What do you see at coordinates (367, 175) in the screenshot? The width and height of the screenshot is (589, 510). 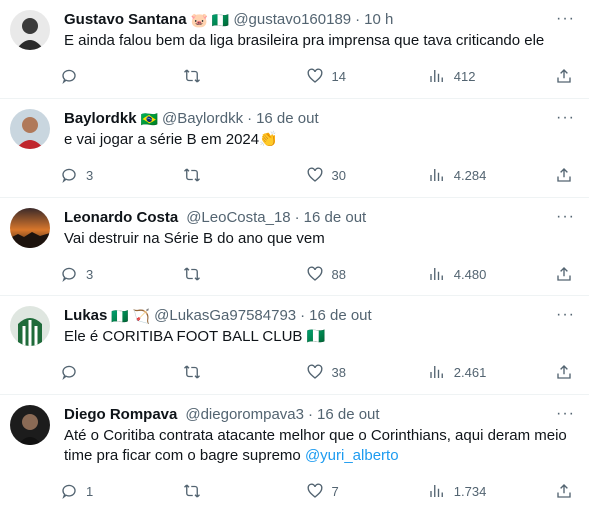 I see `like-button: 30` at bounding box center [367, 175].